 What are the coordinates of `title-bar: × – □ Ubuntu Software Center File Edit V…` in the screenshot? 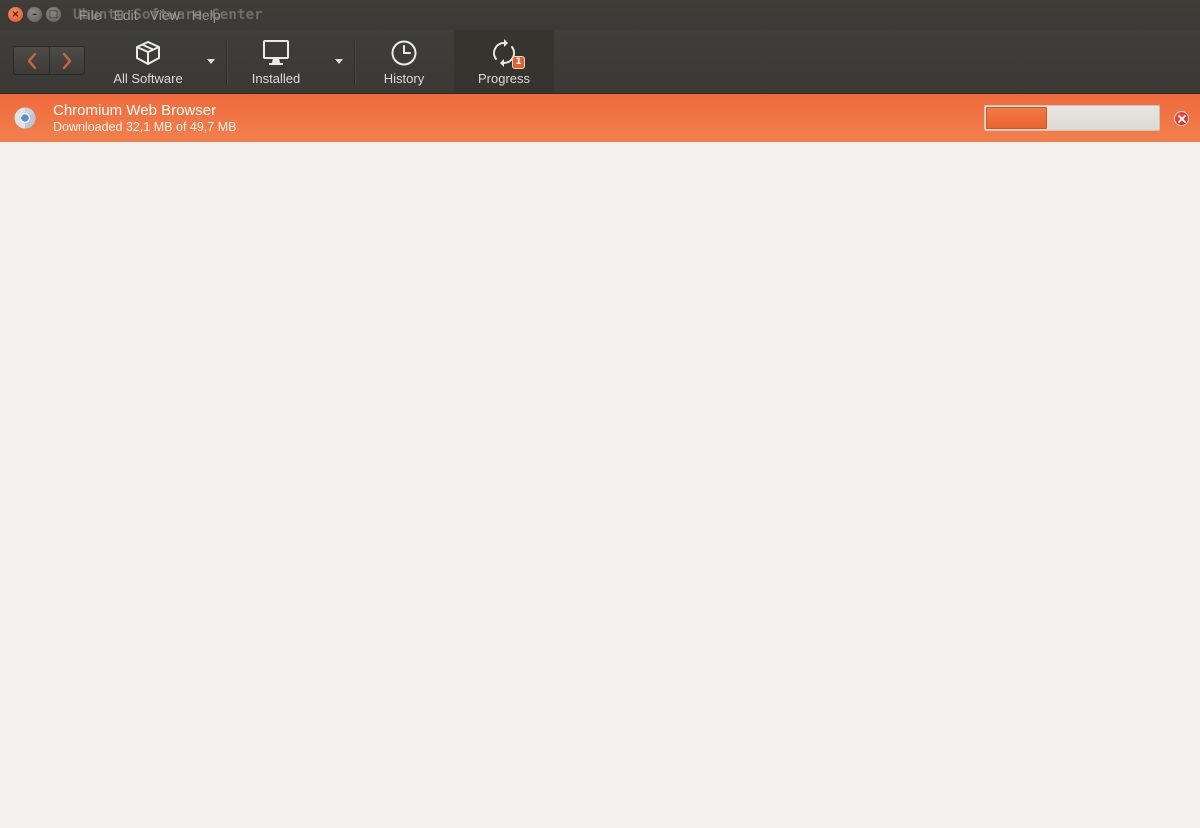 It's located at (600, 15).